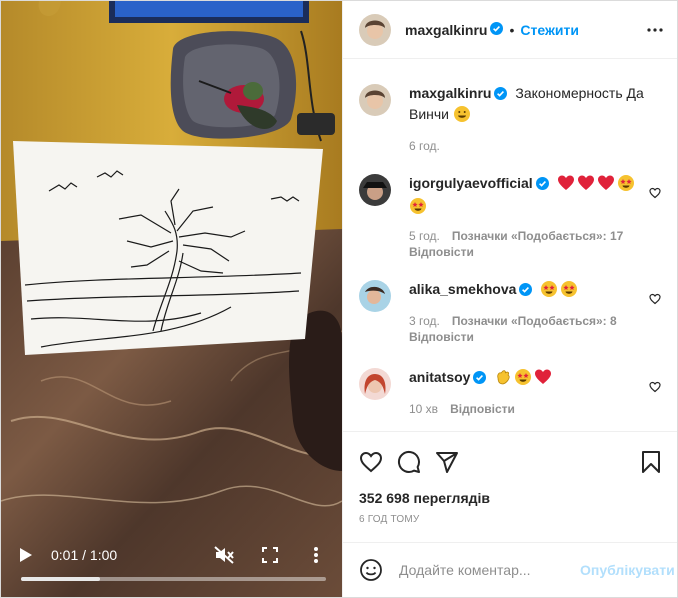  I want to click on comment-username: anitatsoy, so click(439, 377).